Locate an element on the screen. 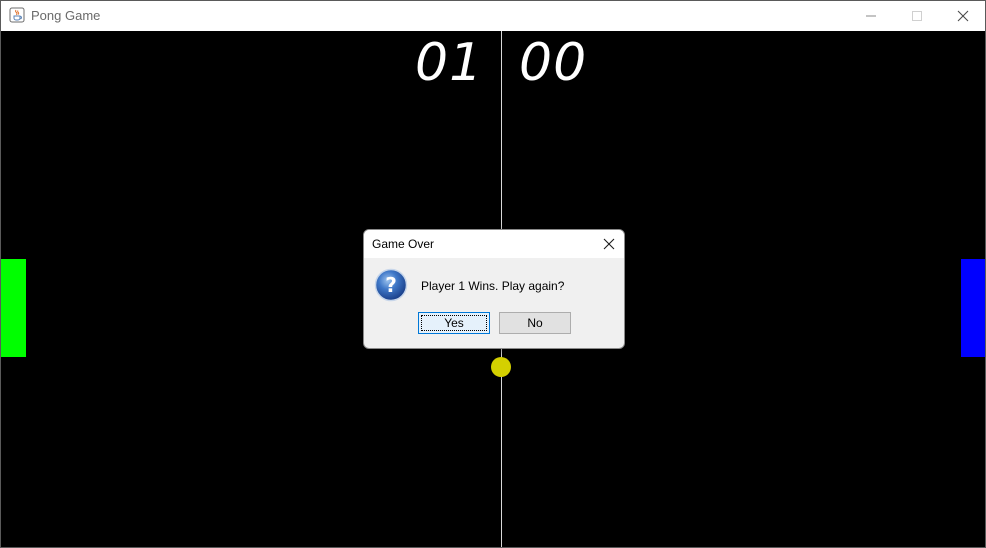 The height and width of the screenshot is (548, 986). question-icon: ? is located at coordinates (391, 285).